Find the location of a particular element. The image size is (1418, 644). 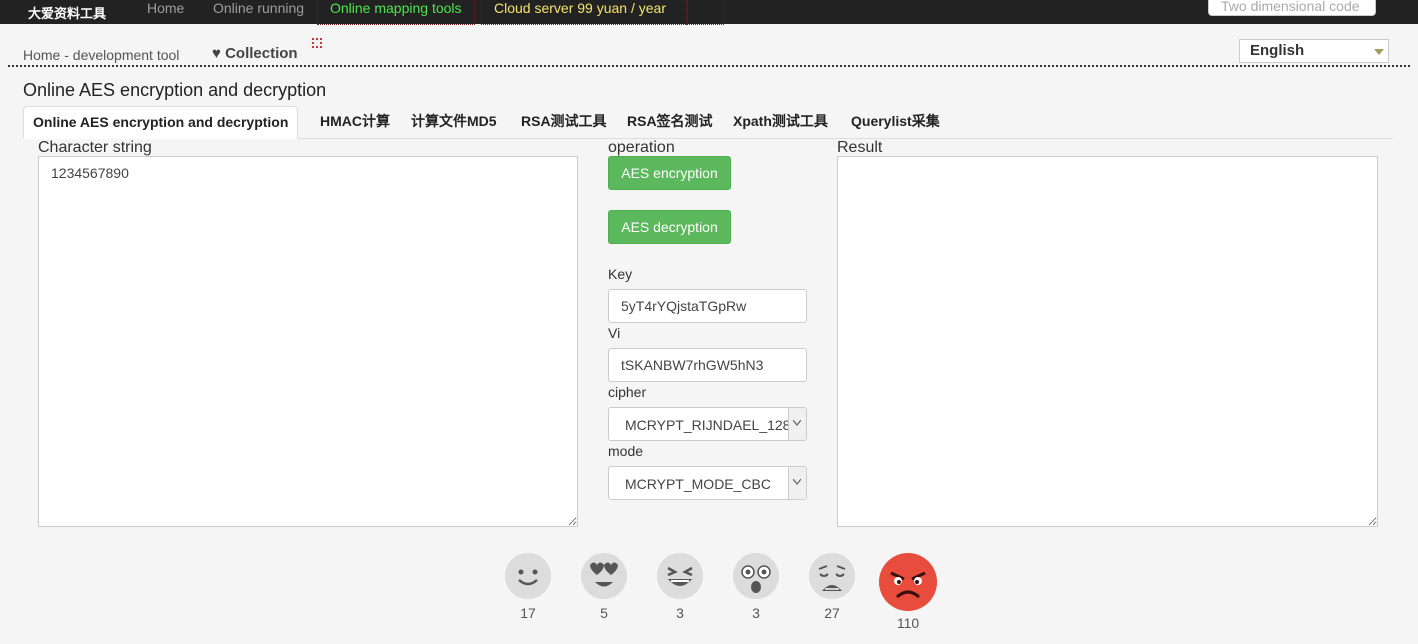

tab-rsa-sign: RSA签名测试 is located at coordinates (670, 121).